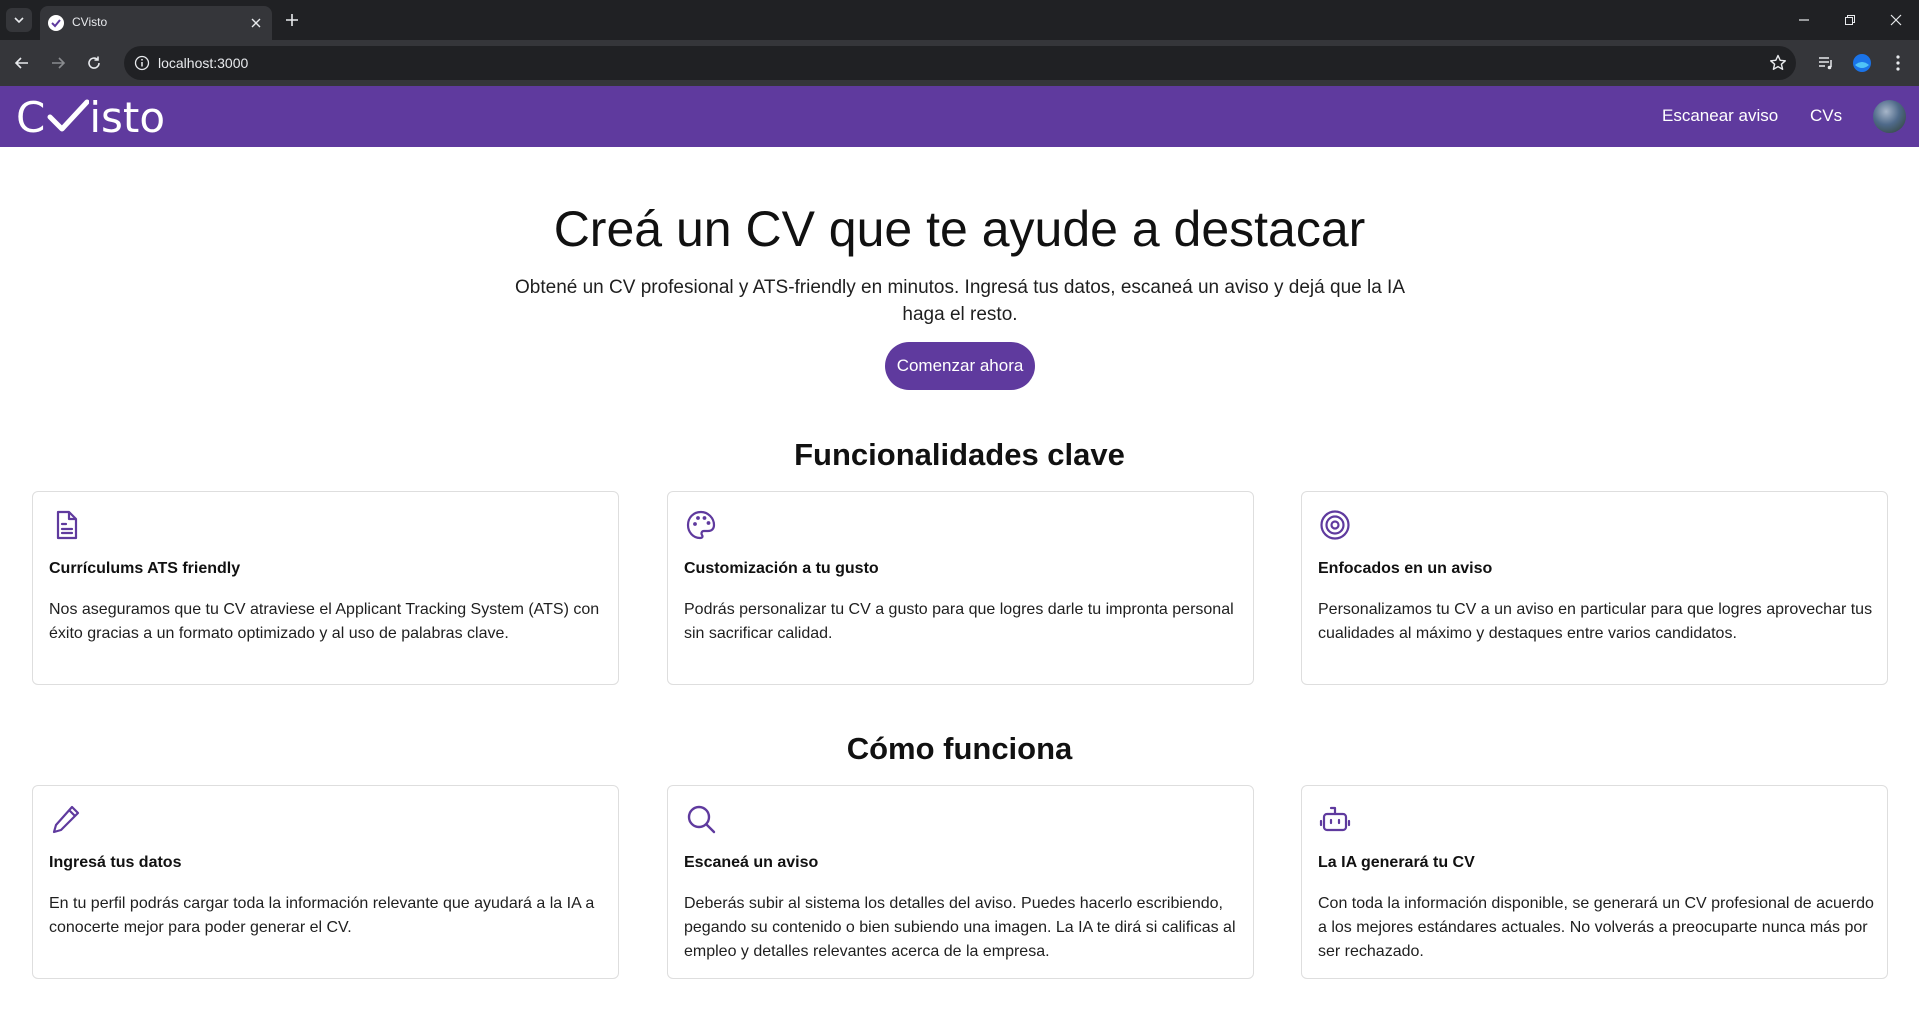 This screenshot has width=1919, height=1032. Describe the element at coordinates (203, 63) in the screenshot. I see `url-text: localhost:3000` at that location.